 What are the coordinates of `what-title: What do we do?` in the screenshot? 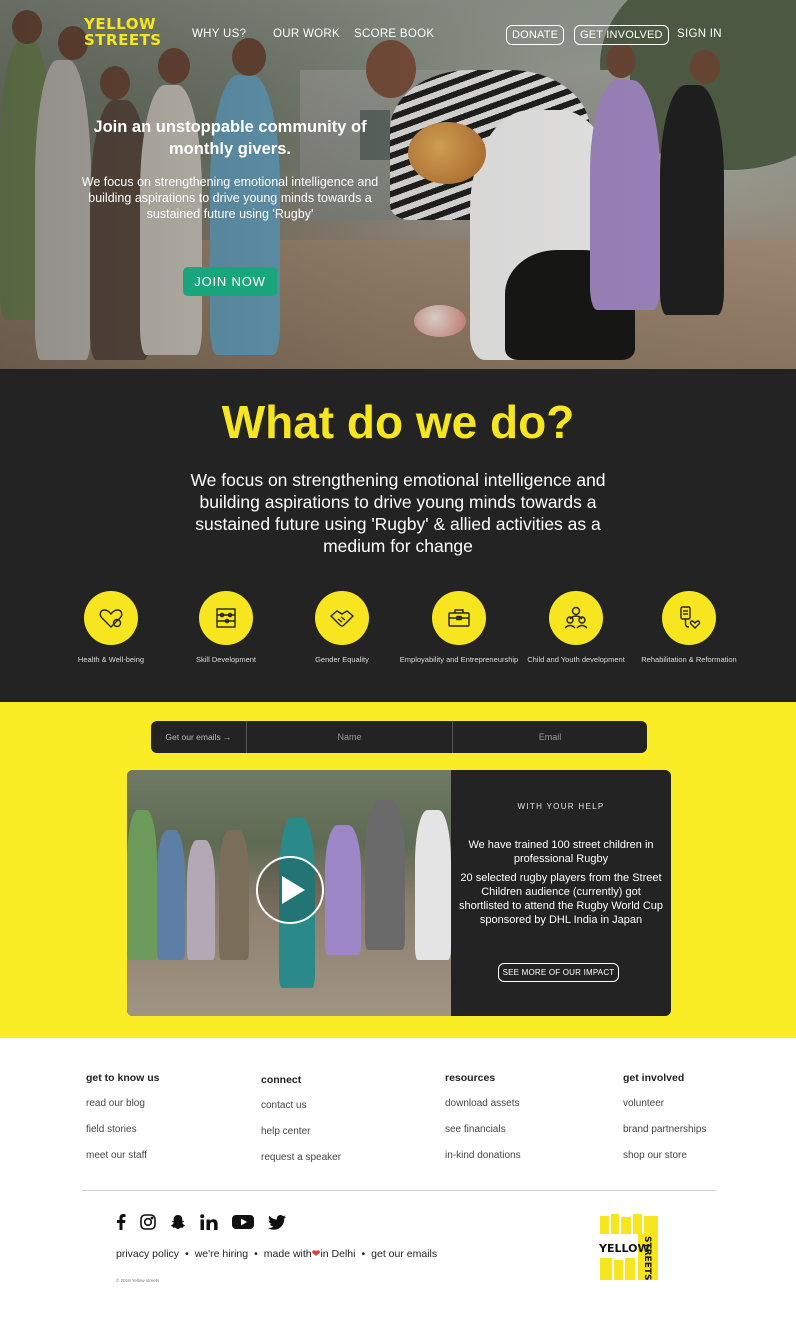 It's located at (398, 422).